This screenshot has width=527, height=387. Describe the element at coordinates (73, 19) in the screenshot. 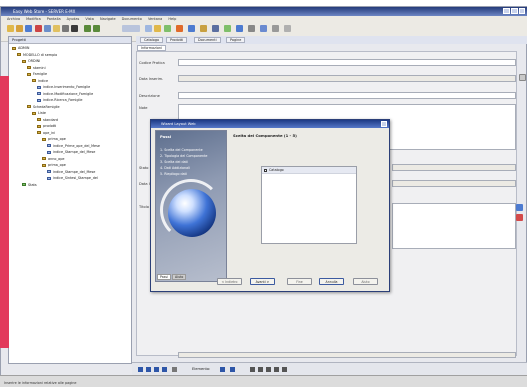

I see `menu-help-tools: Ayudas` at that location.